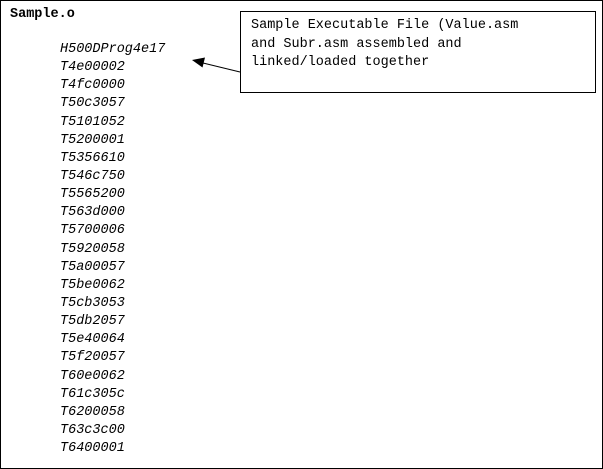 This screenshot has height=469, width=603. I want to click on text-record: T5565200, so click(92, 195).